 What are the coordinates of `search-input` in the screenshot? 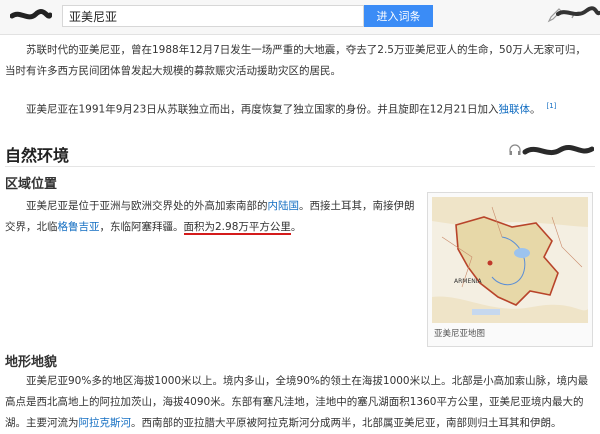 It's located at (211, 16).